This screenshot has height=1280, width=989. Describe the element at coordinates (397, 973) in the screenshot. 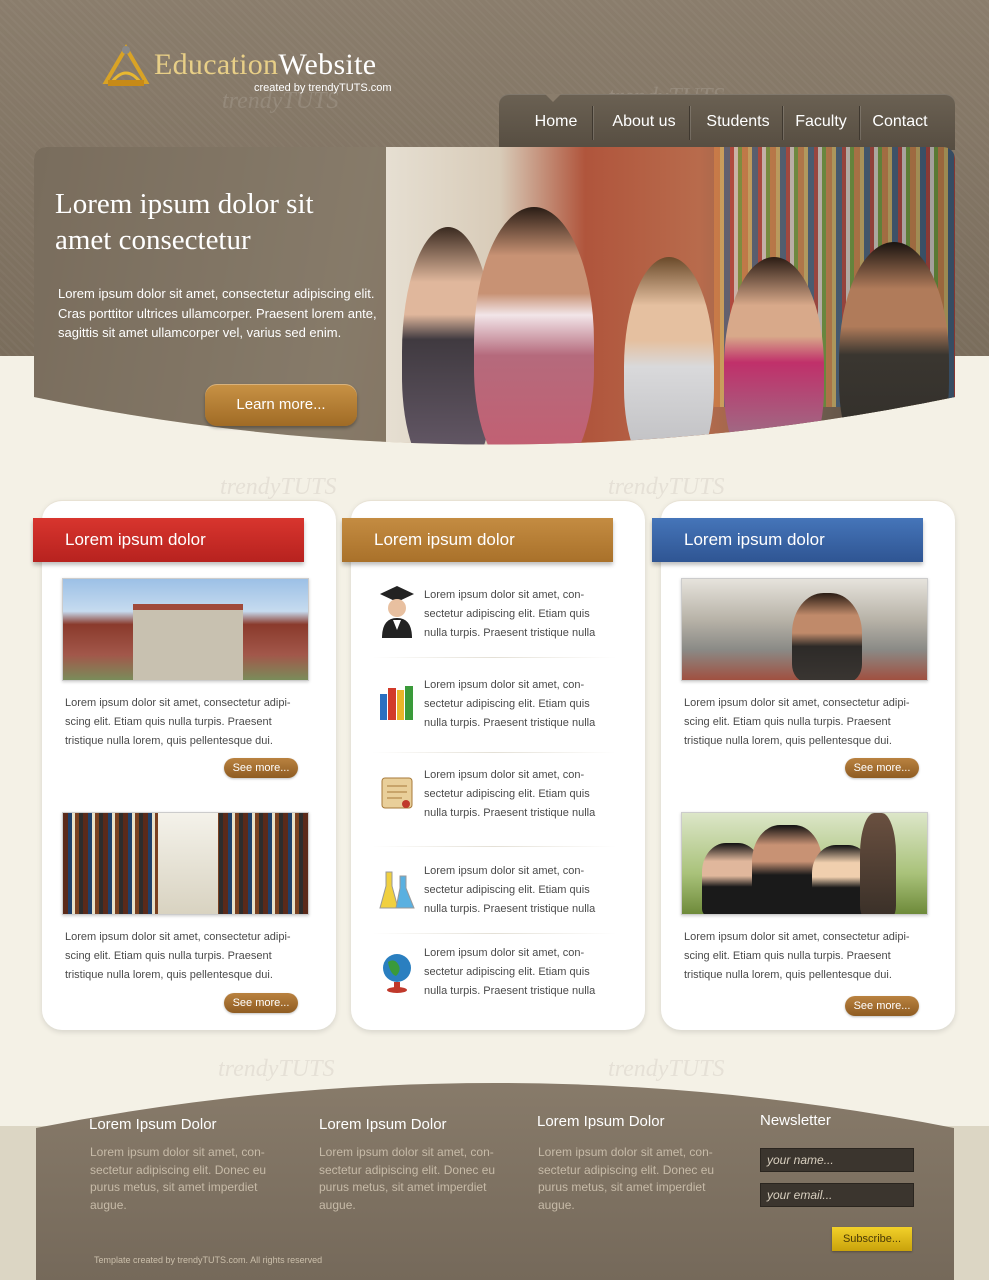

I see `globe-icon` at that location.